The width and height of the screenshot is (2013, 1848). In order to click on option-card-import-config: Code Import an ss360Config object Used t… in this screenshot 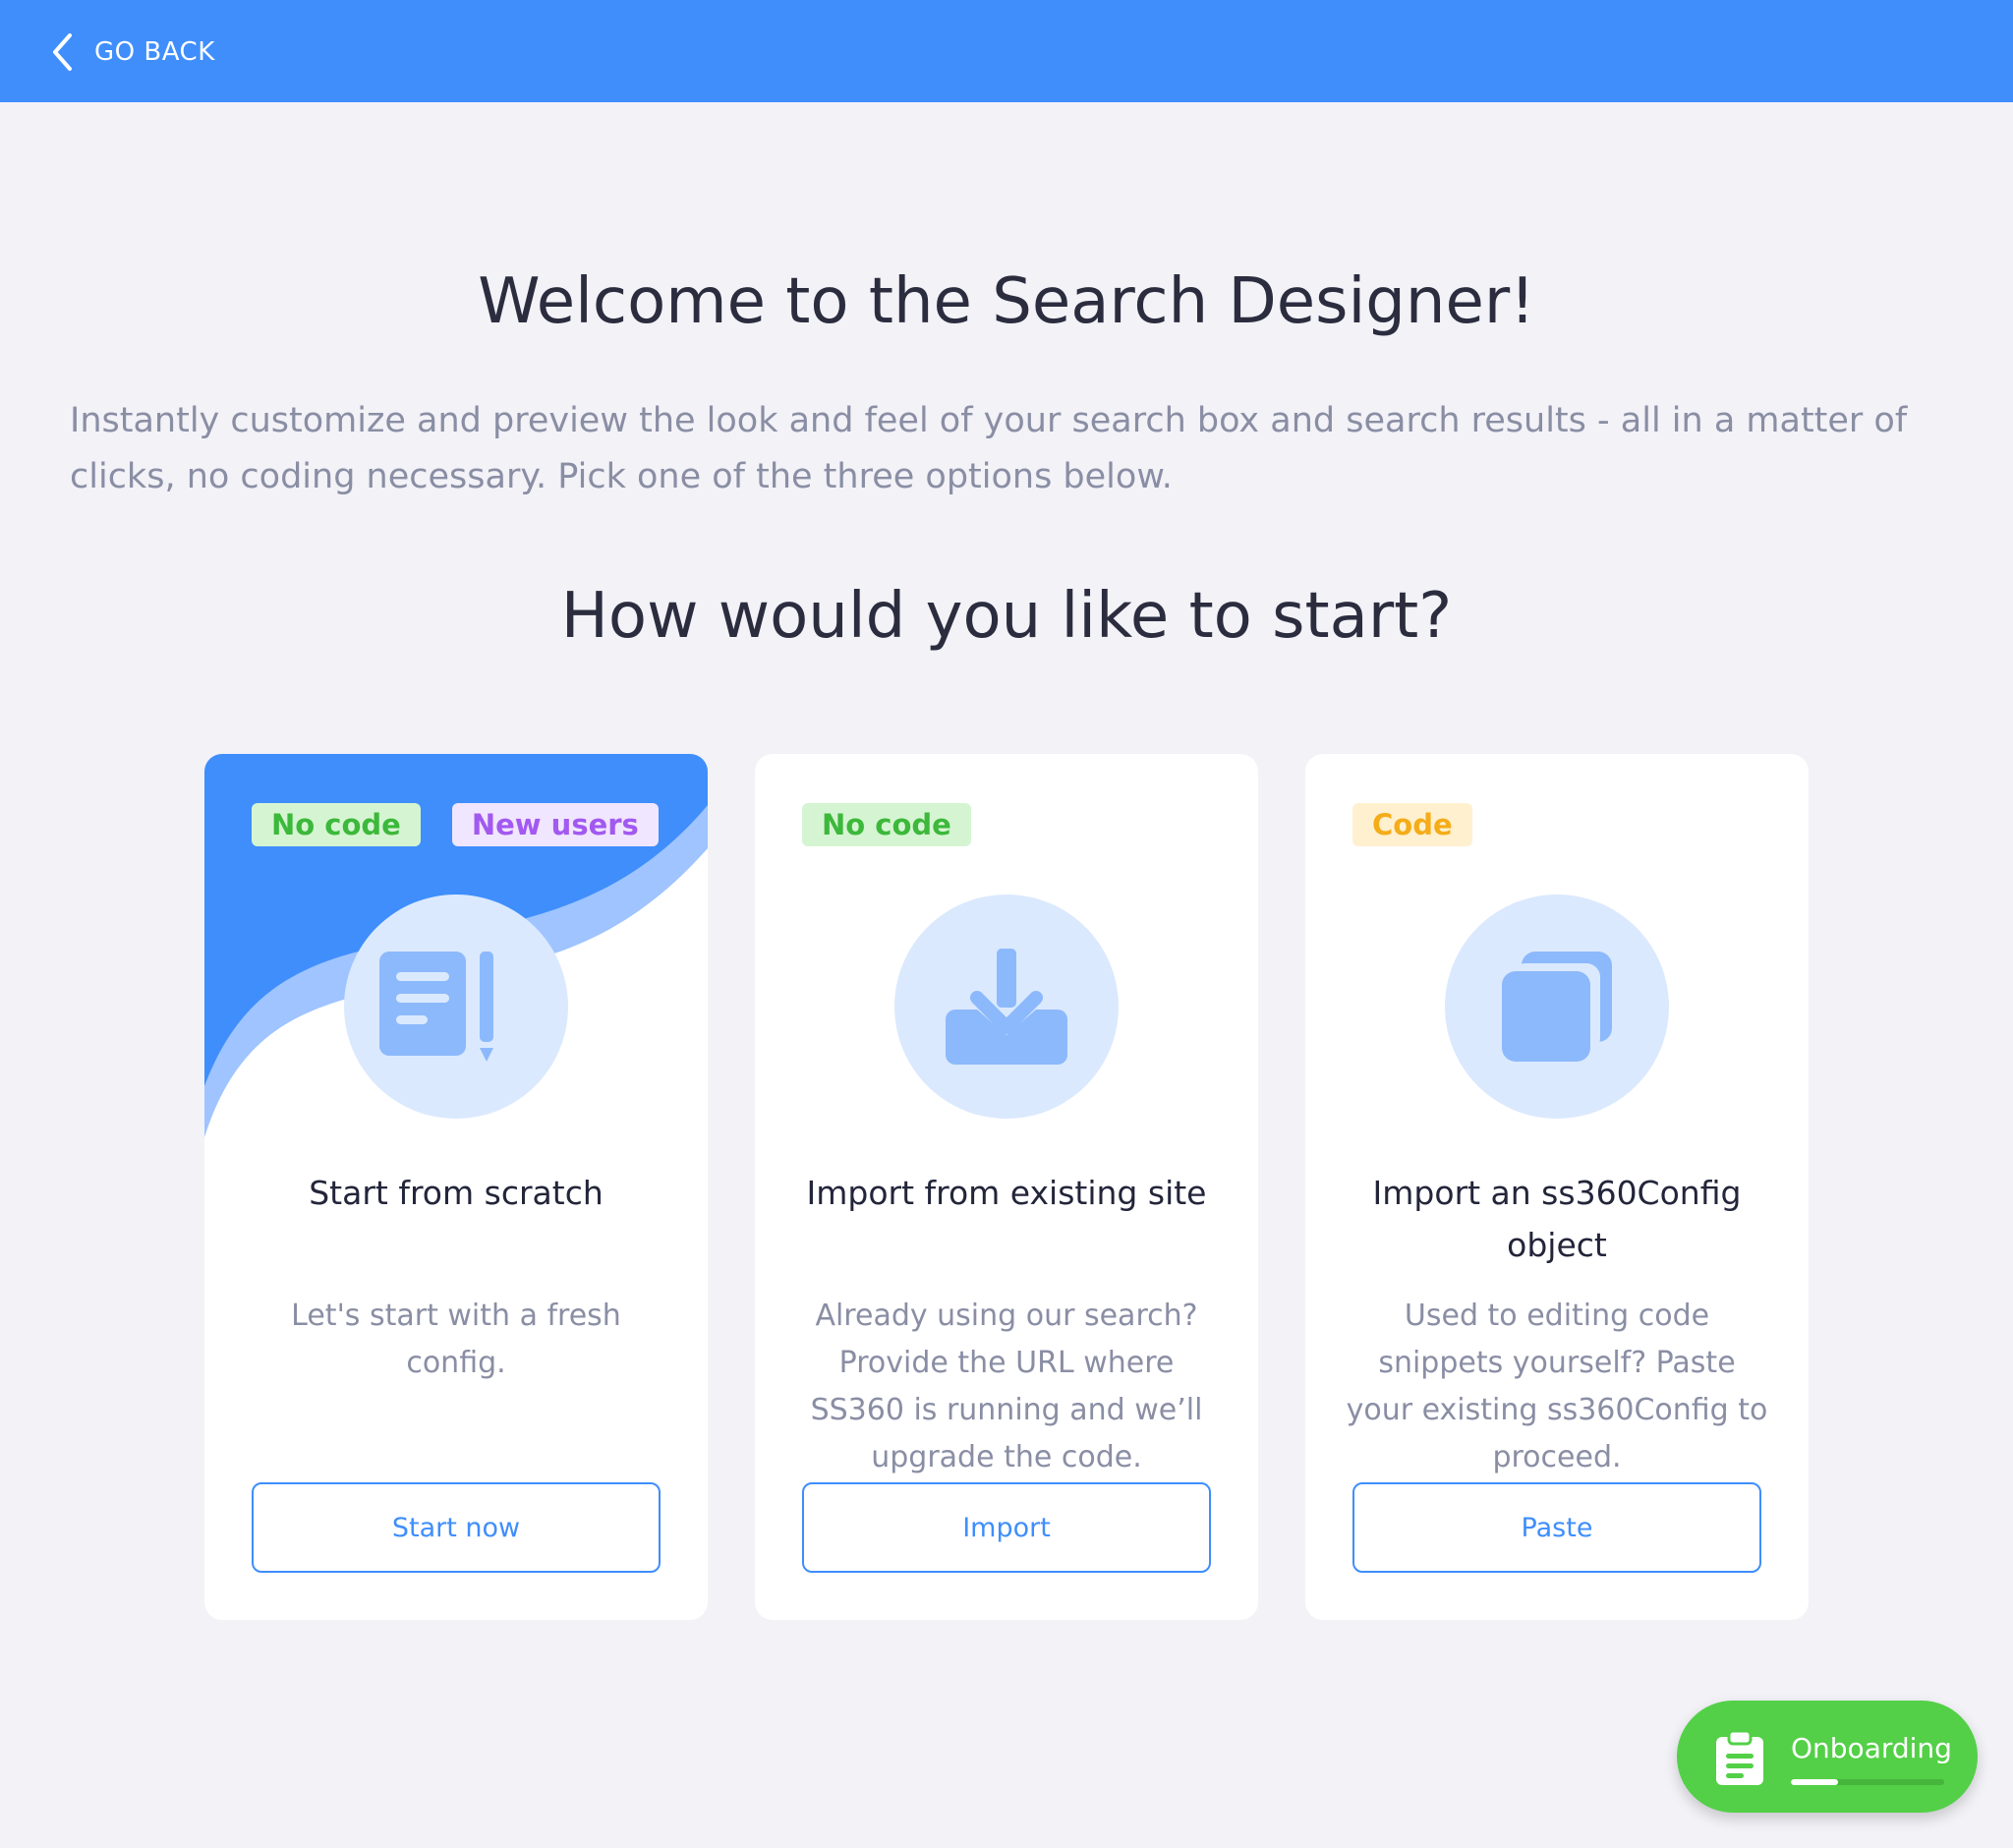, I will do `click(1557, 1187)`.